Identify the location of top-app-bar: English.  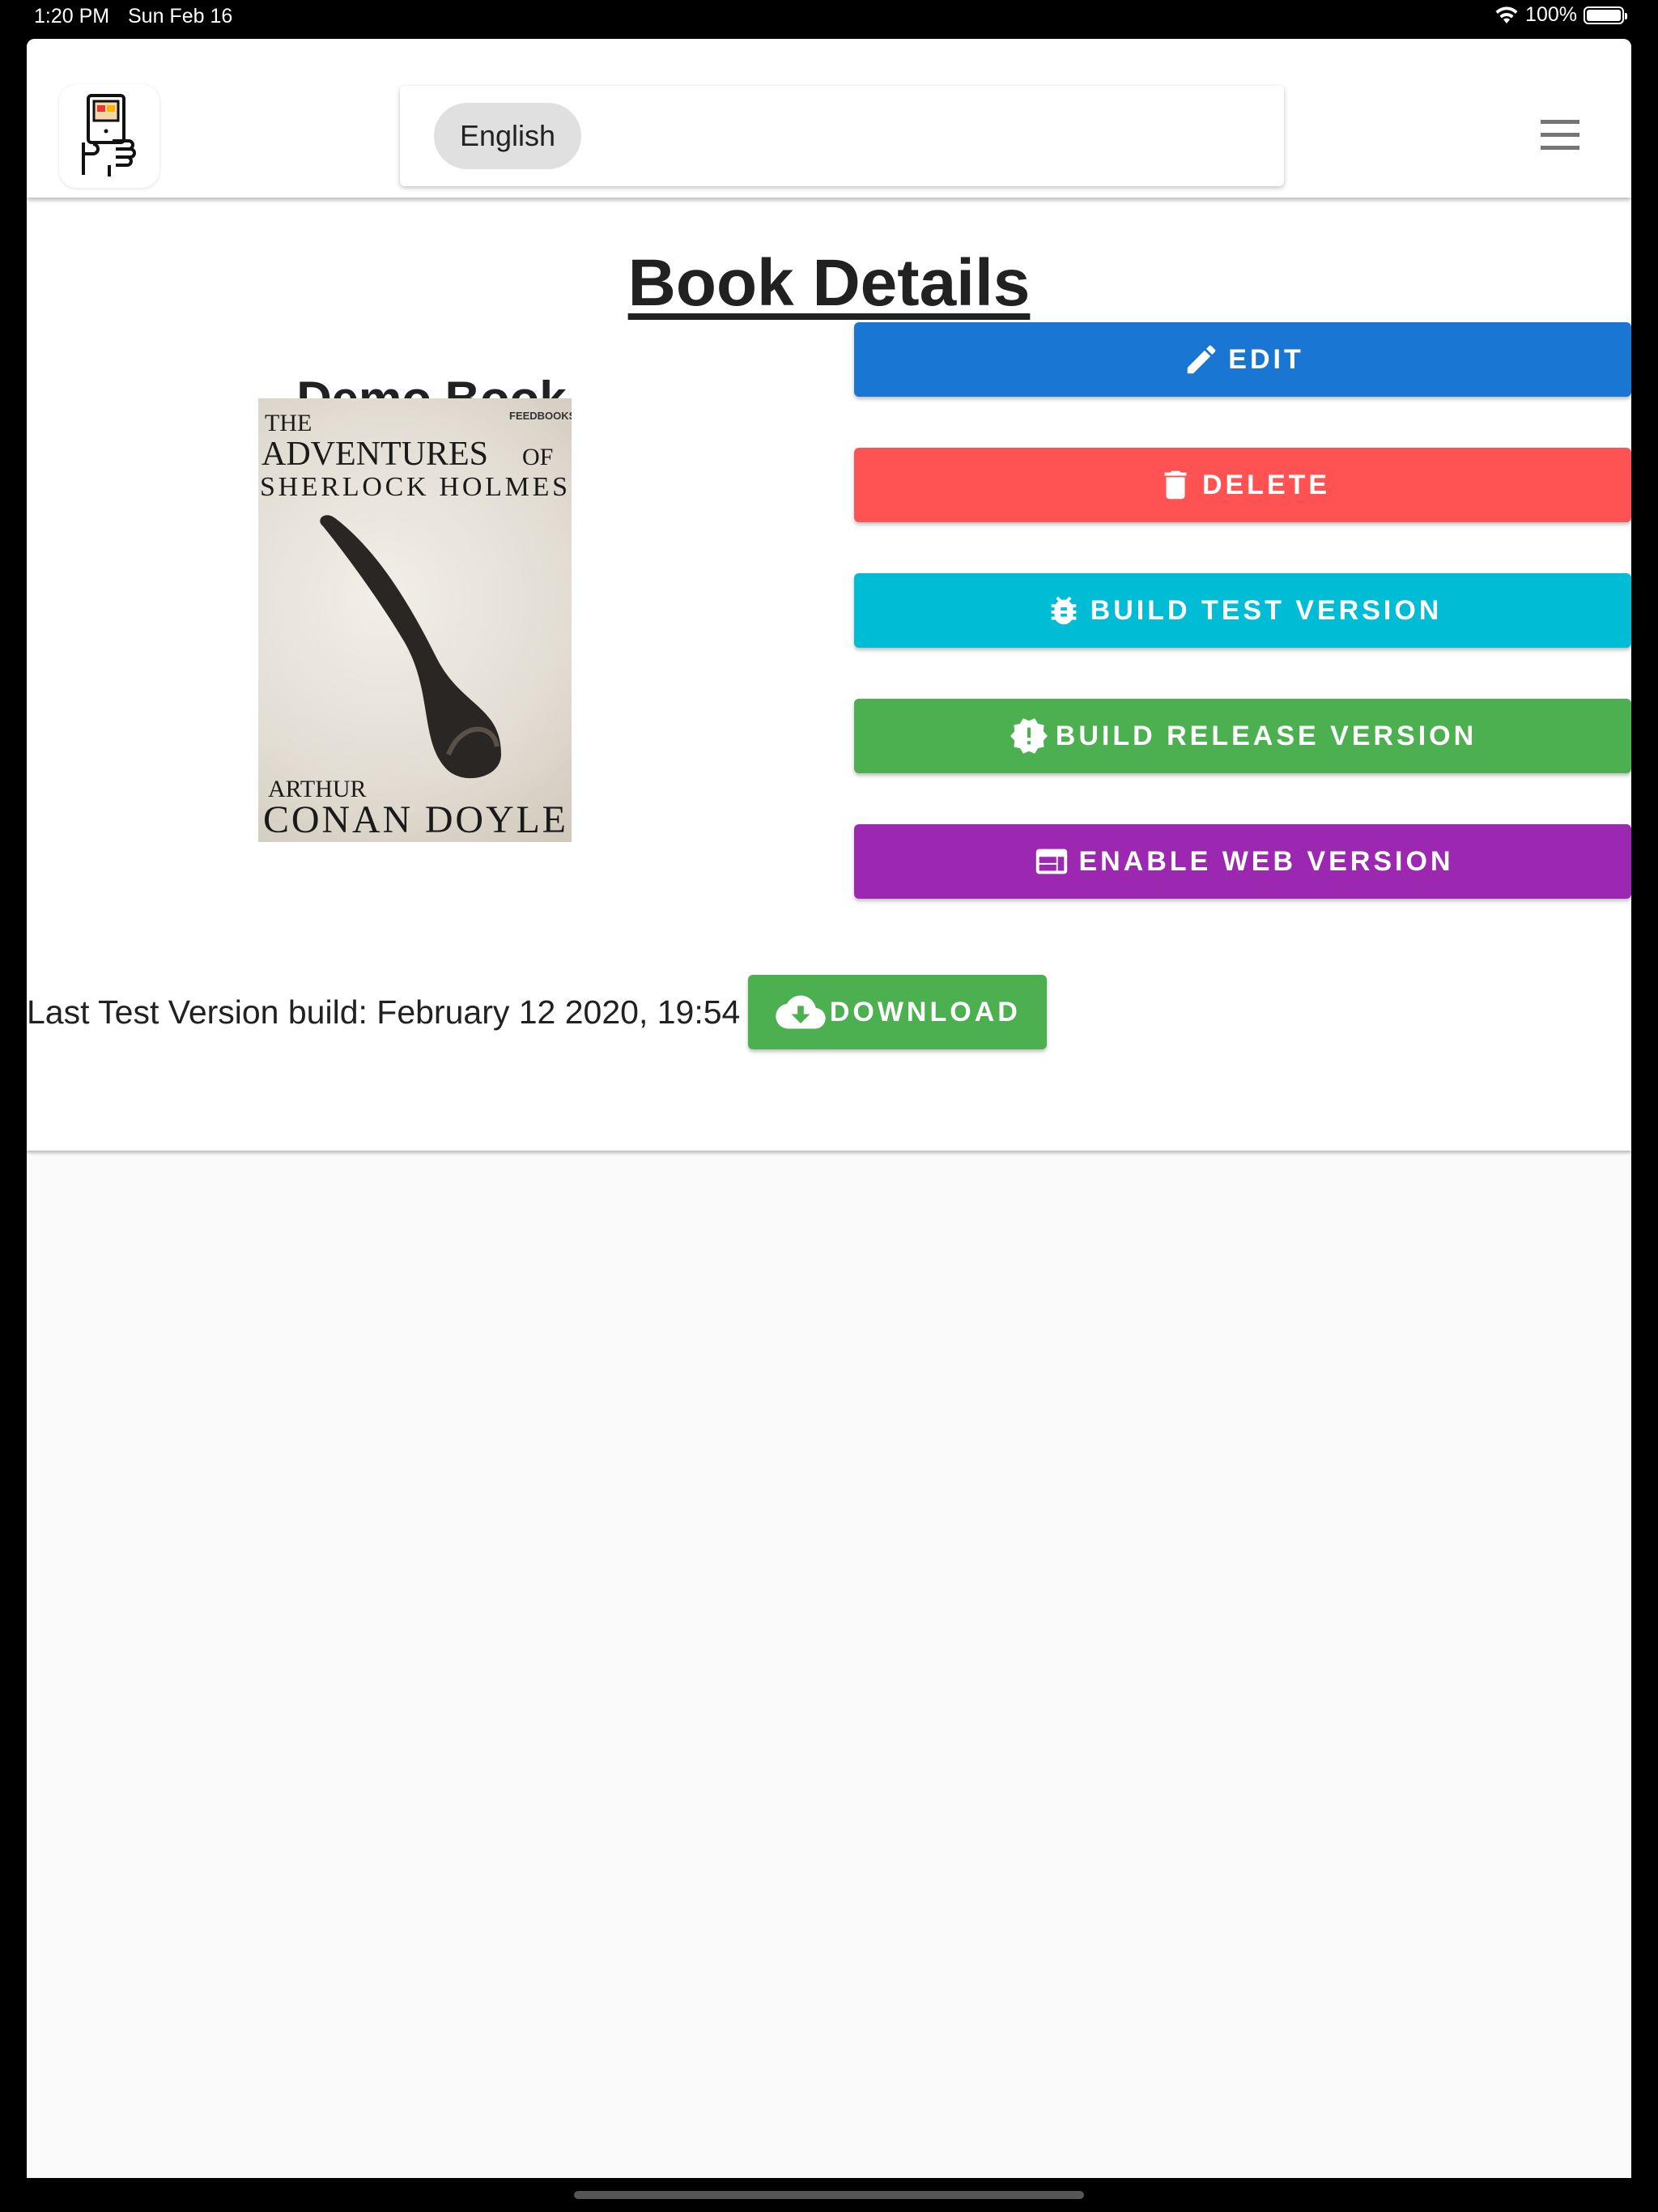
(829, 119).